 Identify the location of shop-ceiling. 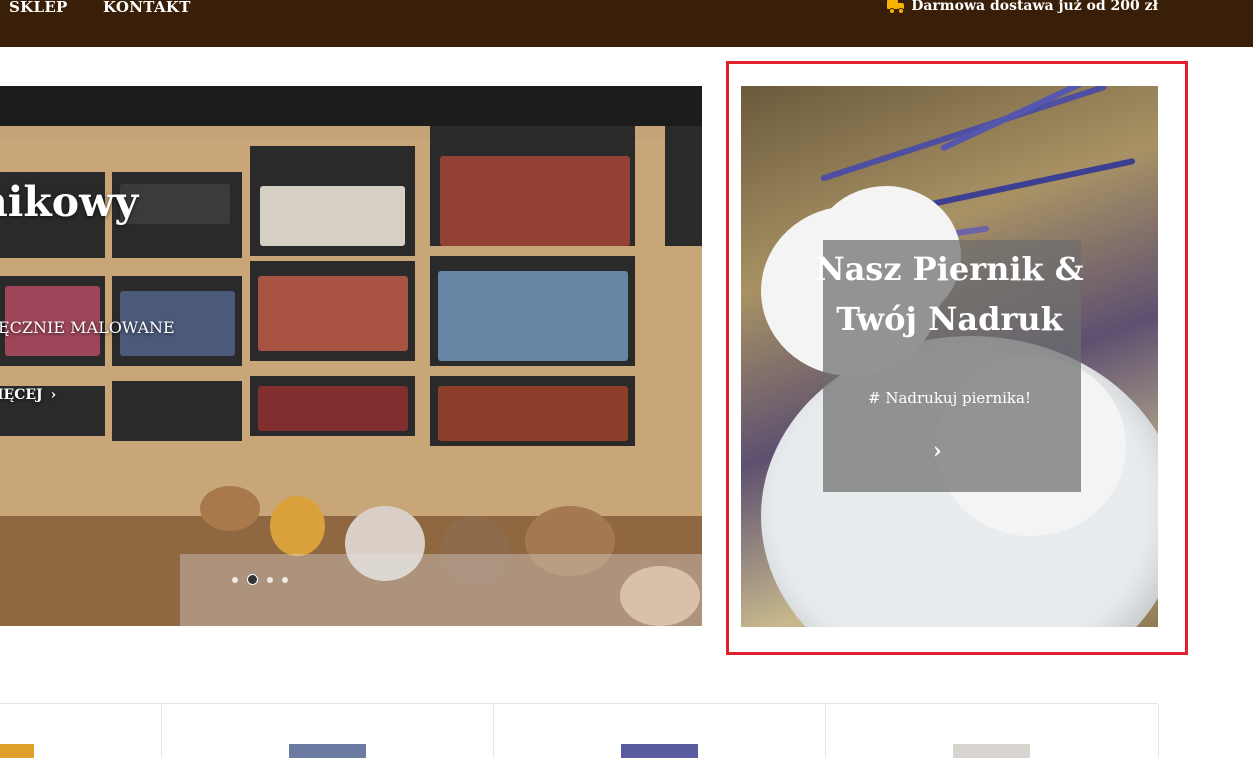
(351, 106).